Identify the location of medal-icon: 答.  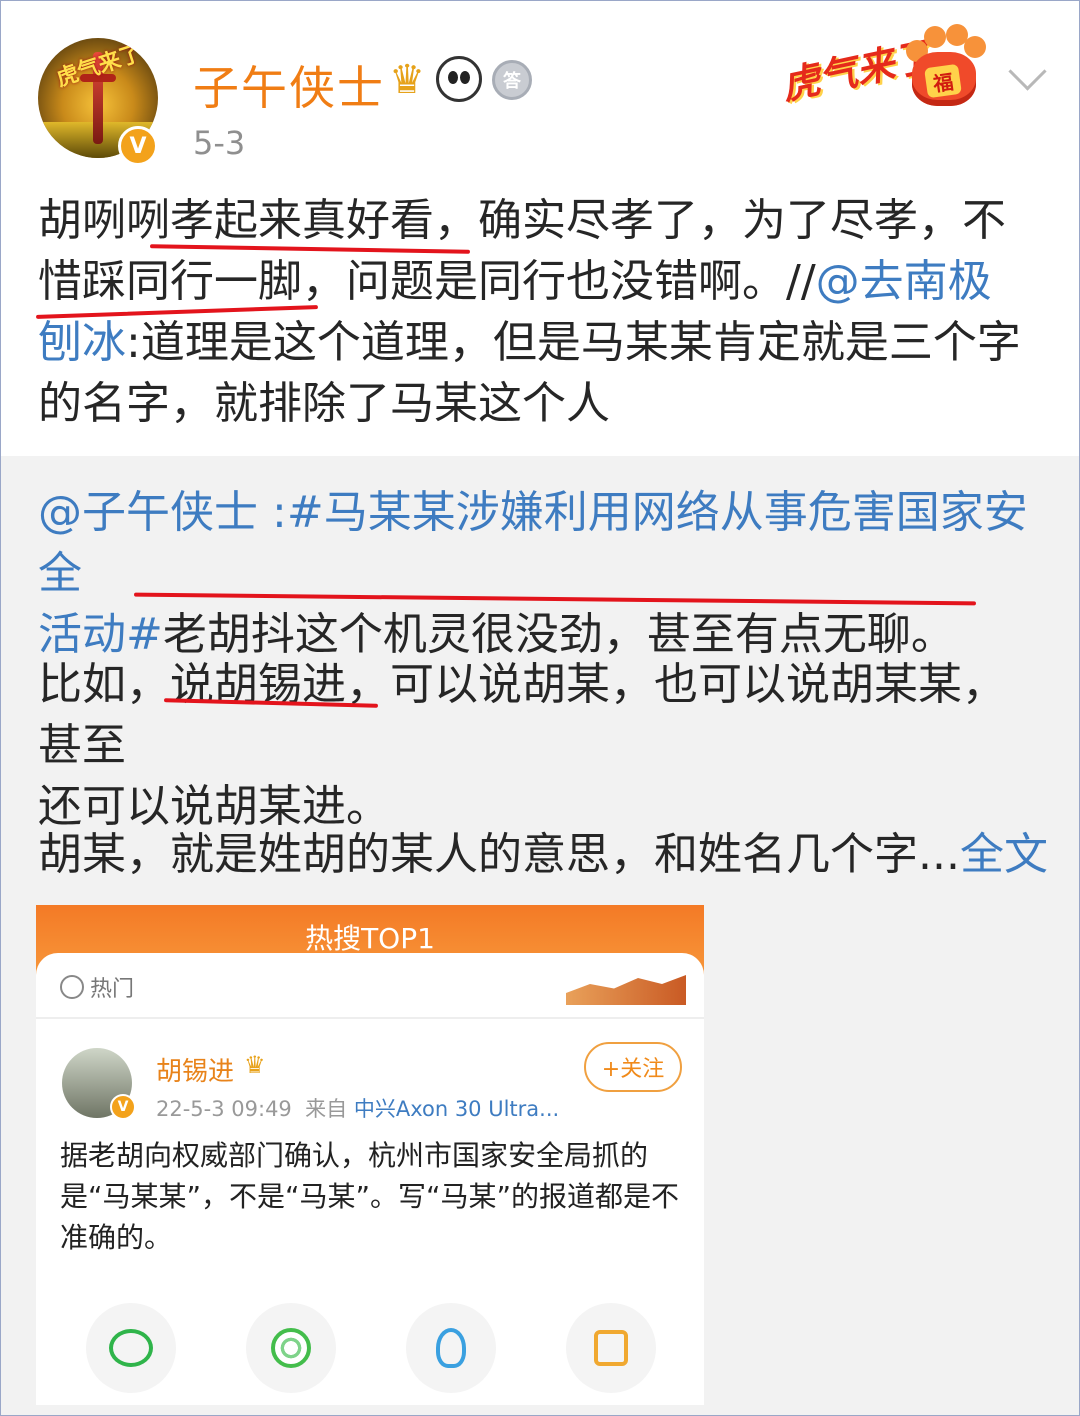
(512, 80).